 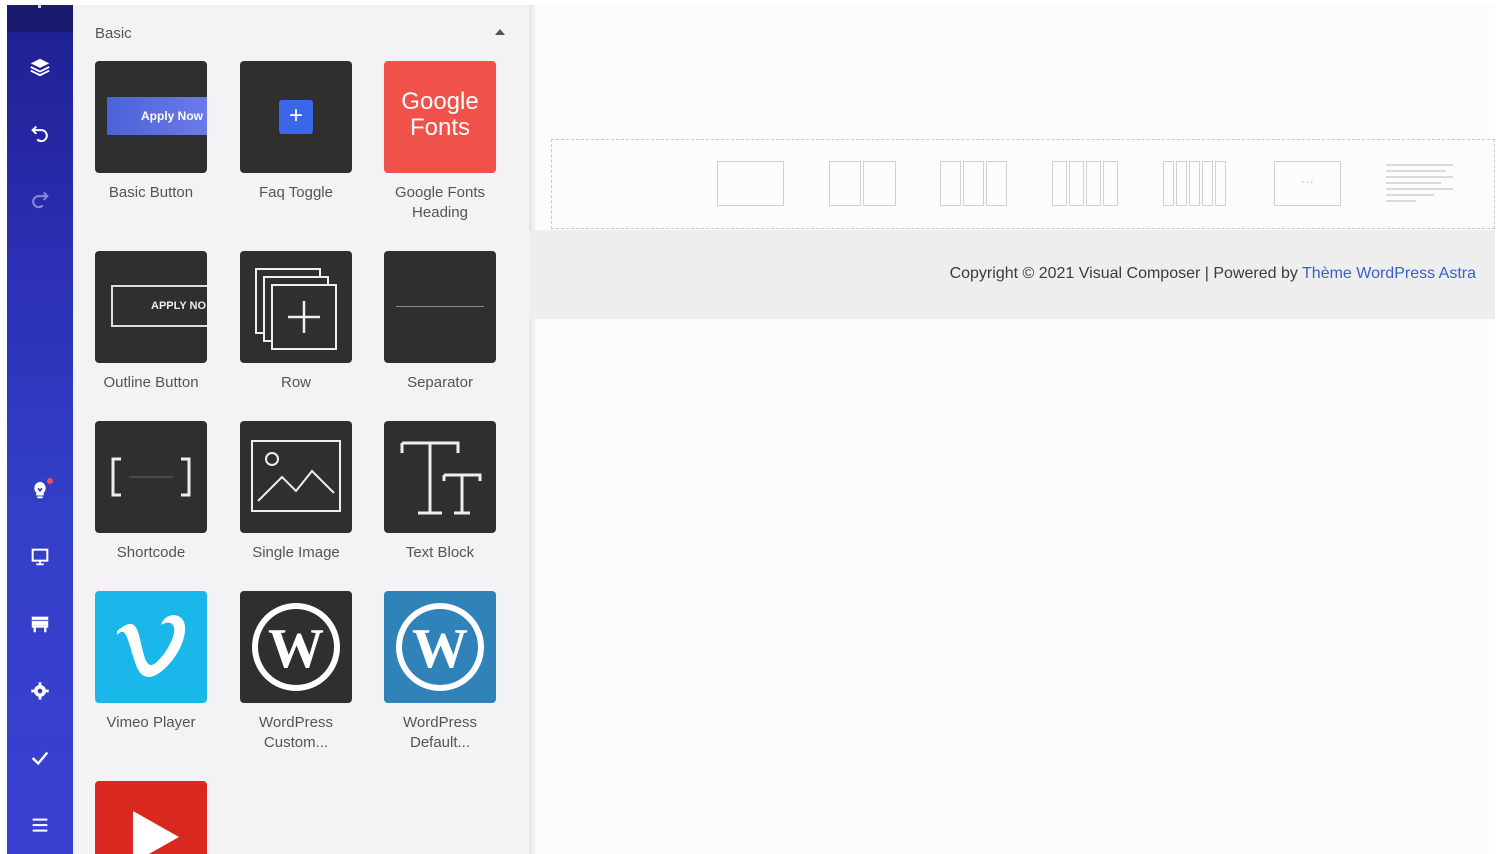 I want to click on element-outline-button: APPLY NO Outline Button, so click(x=151, y=322).